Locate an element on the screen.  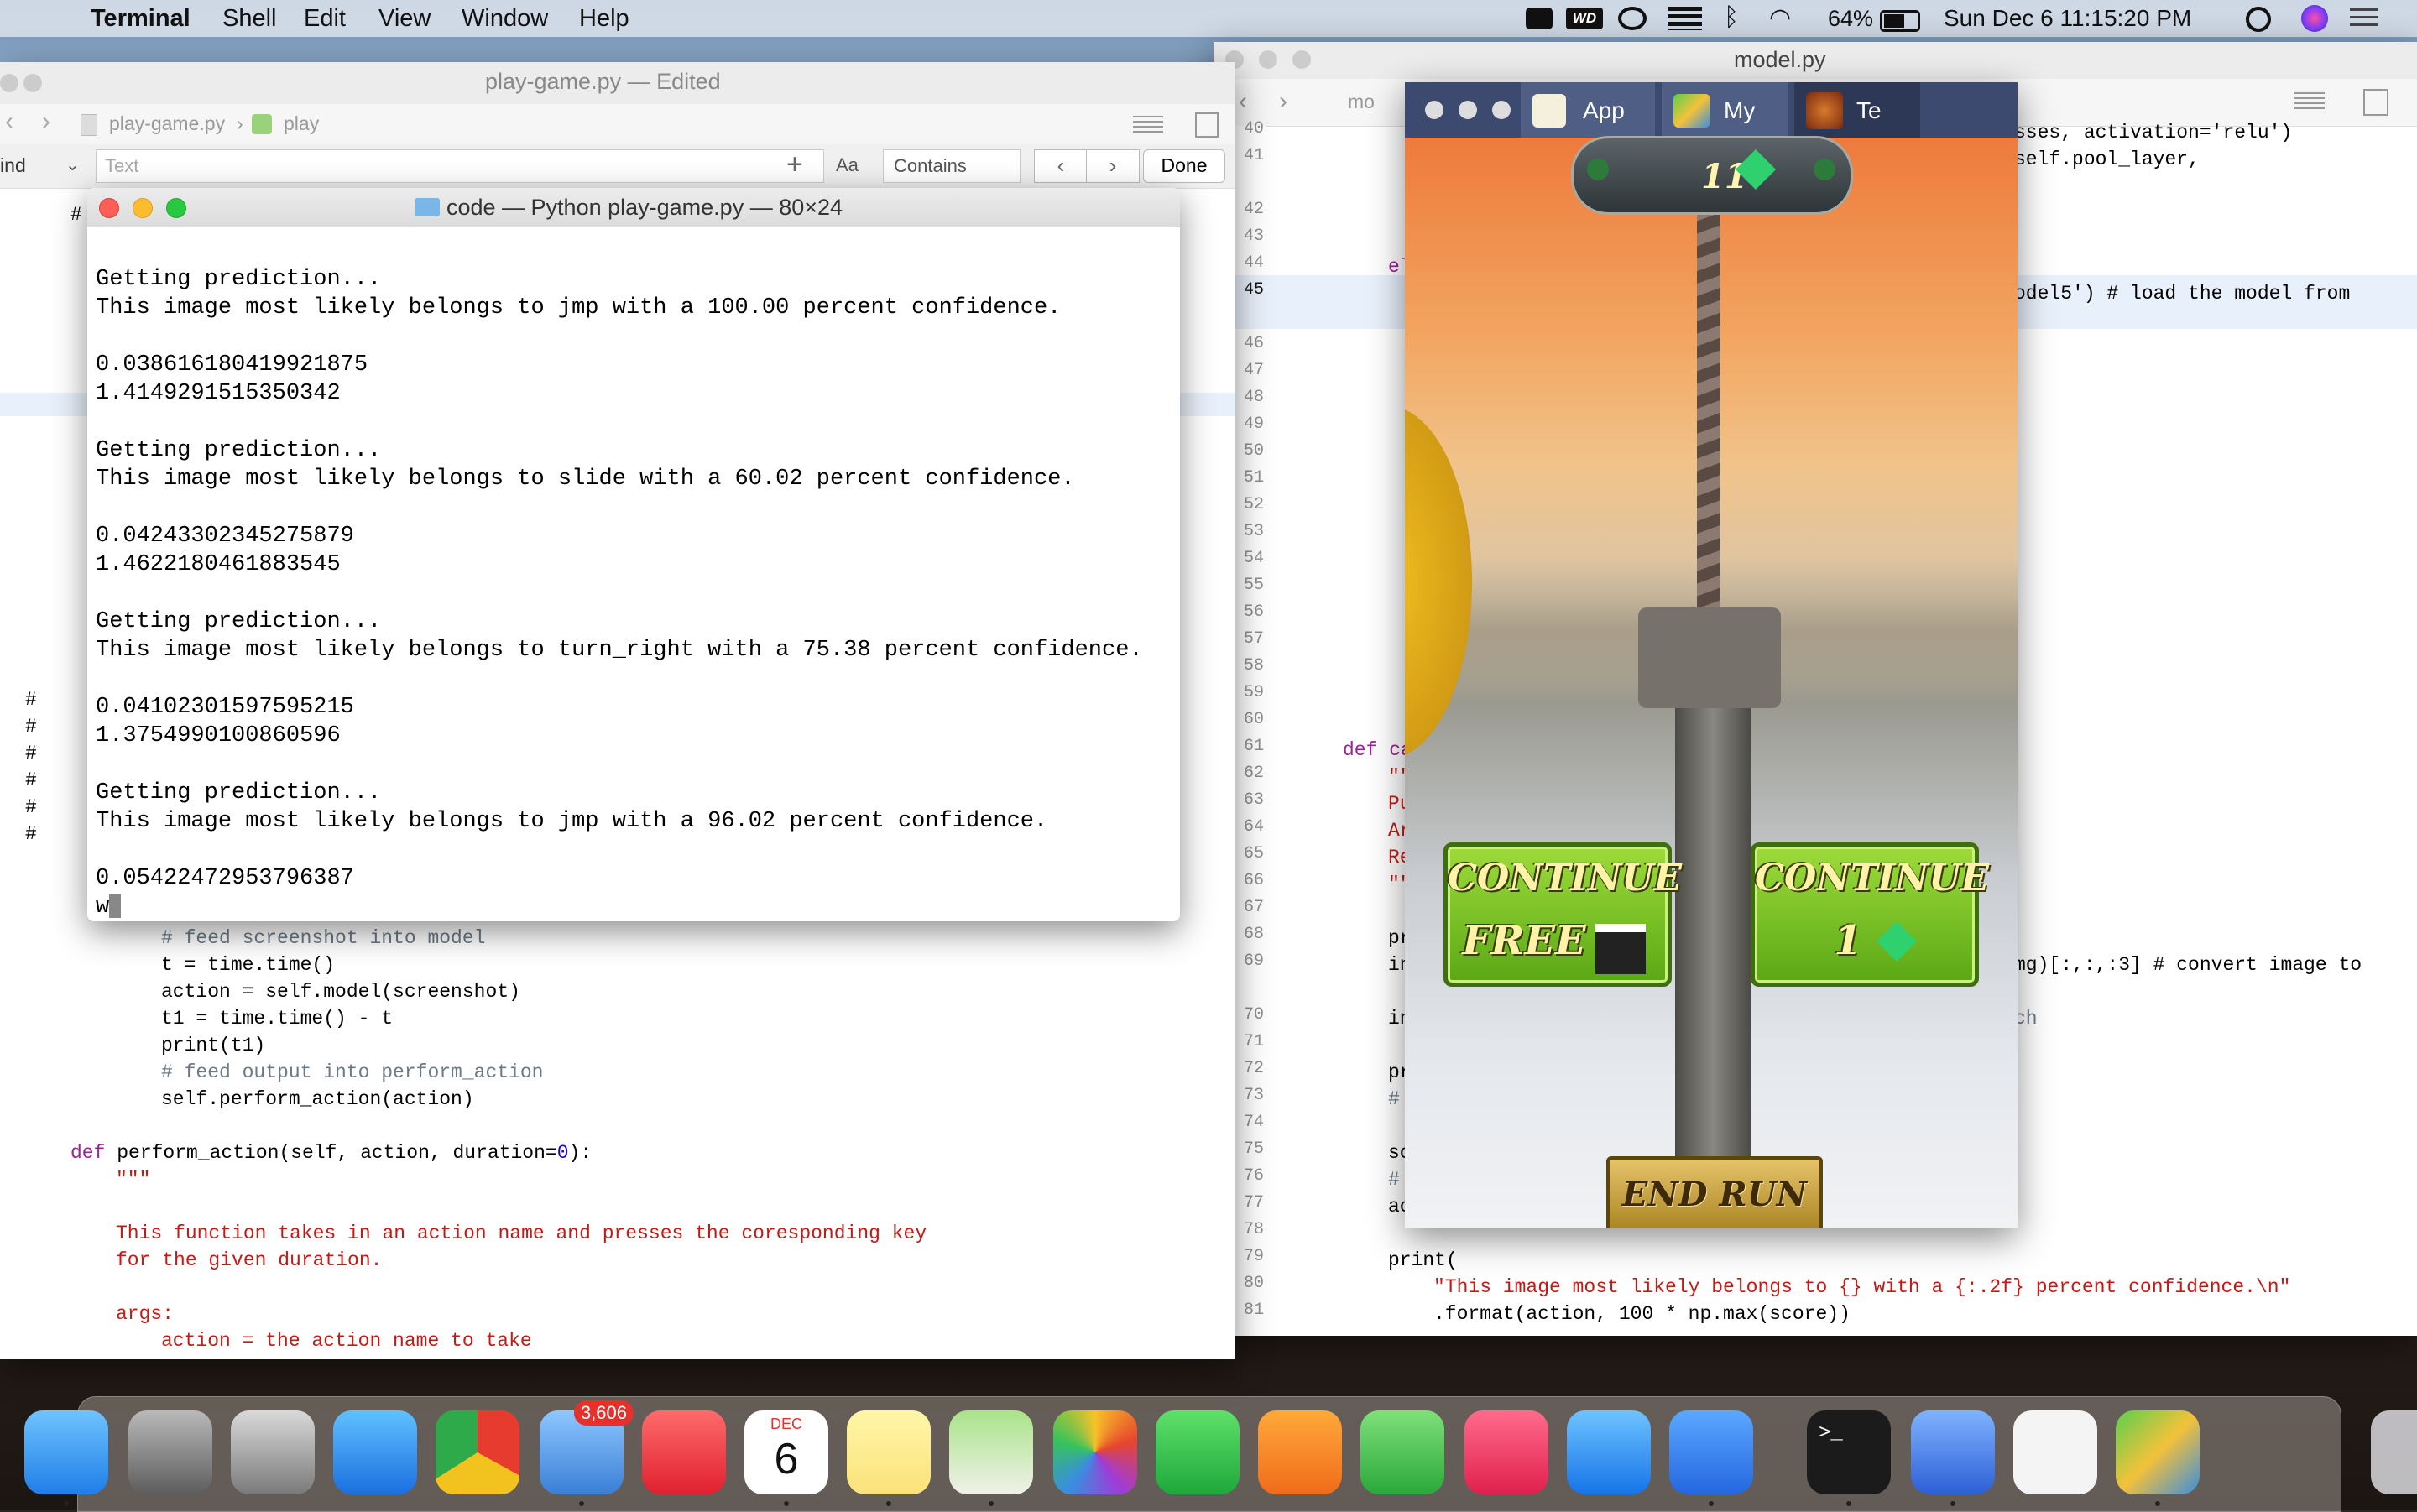
find-mode-select: Find is located at coordinates (13, 166).